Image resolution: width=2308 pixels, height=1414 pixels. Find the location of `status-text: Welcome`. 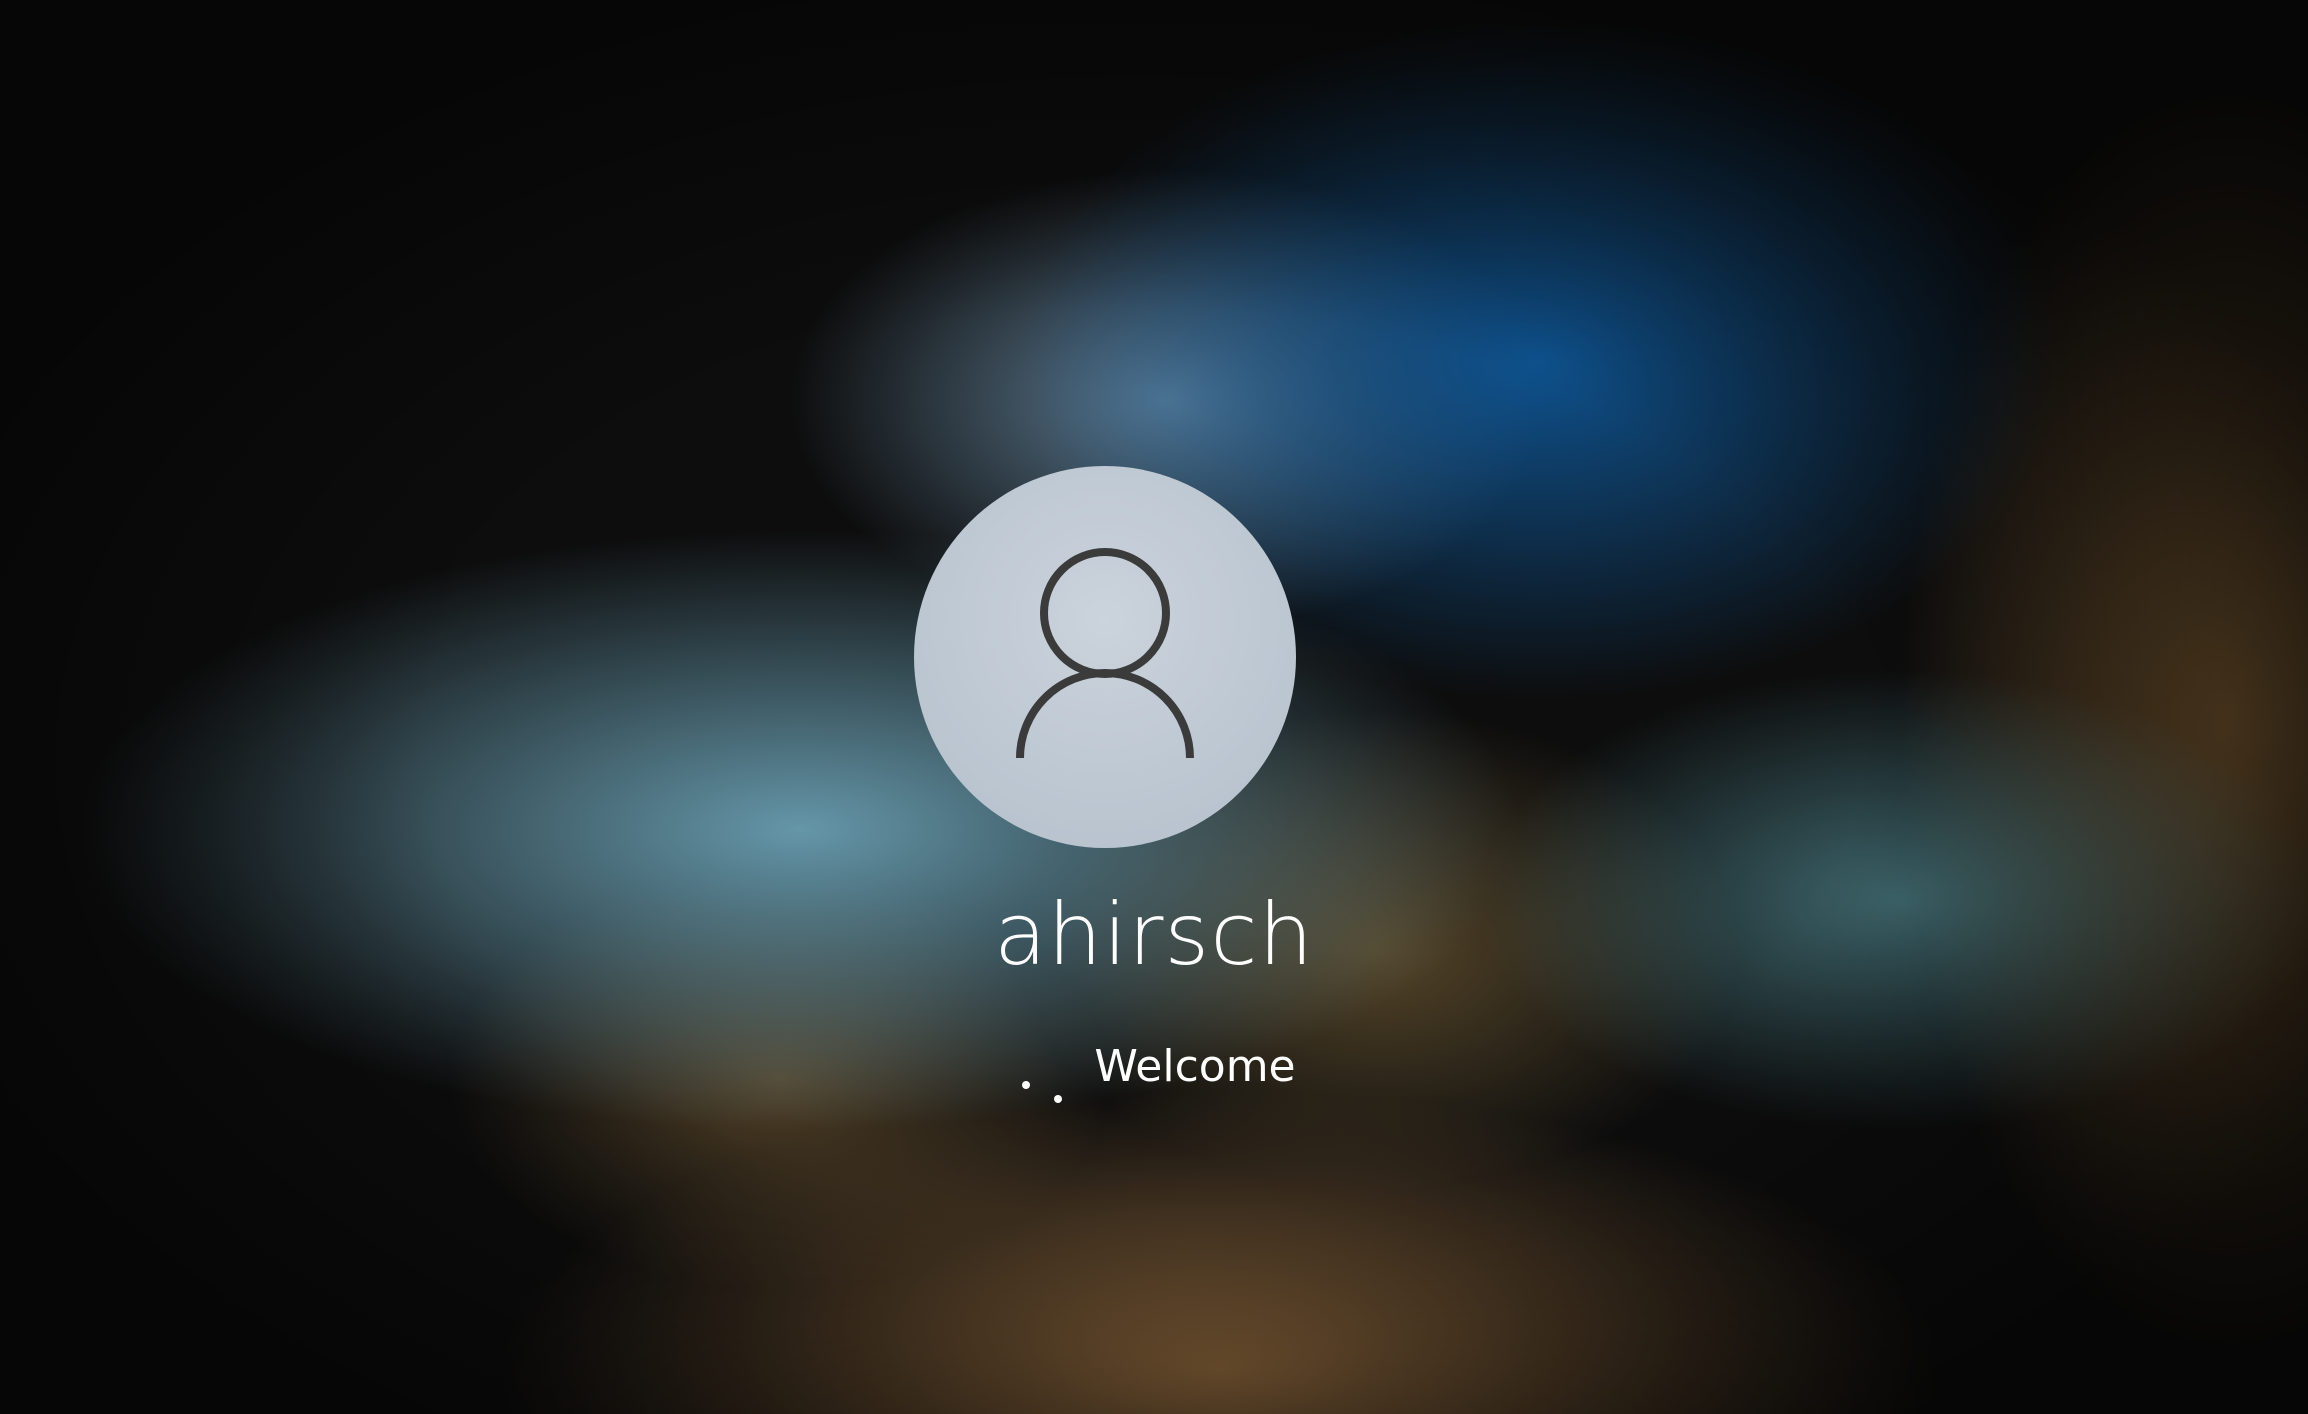

status-text: Welcome is located at coordinates (1195, 1066).